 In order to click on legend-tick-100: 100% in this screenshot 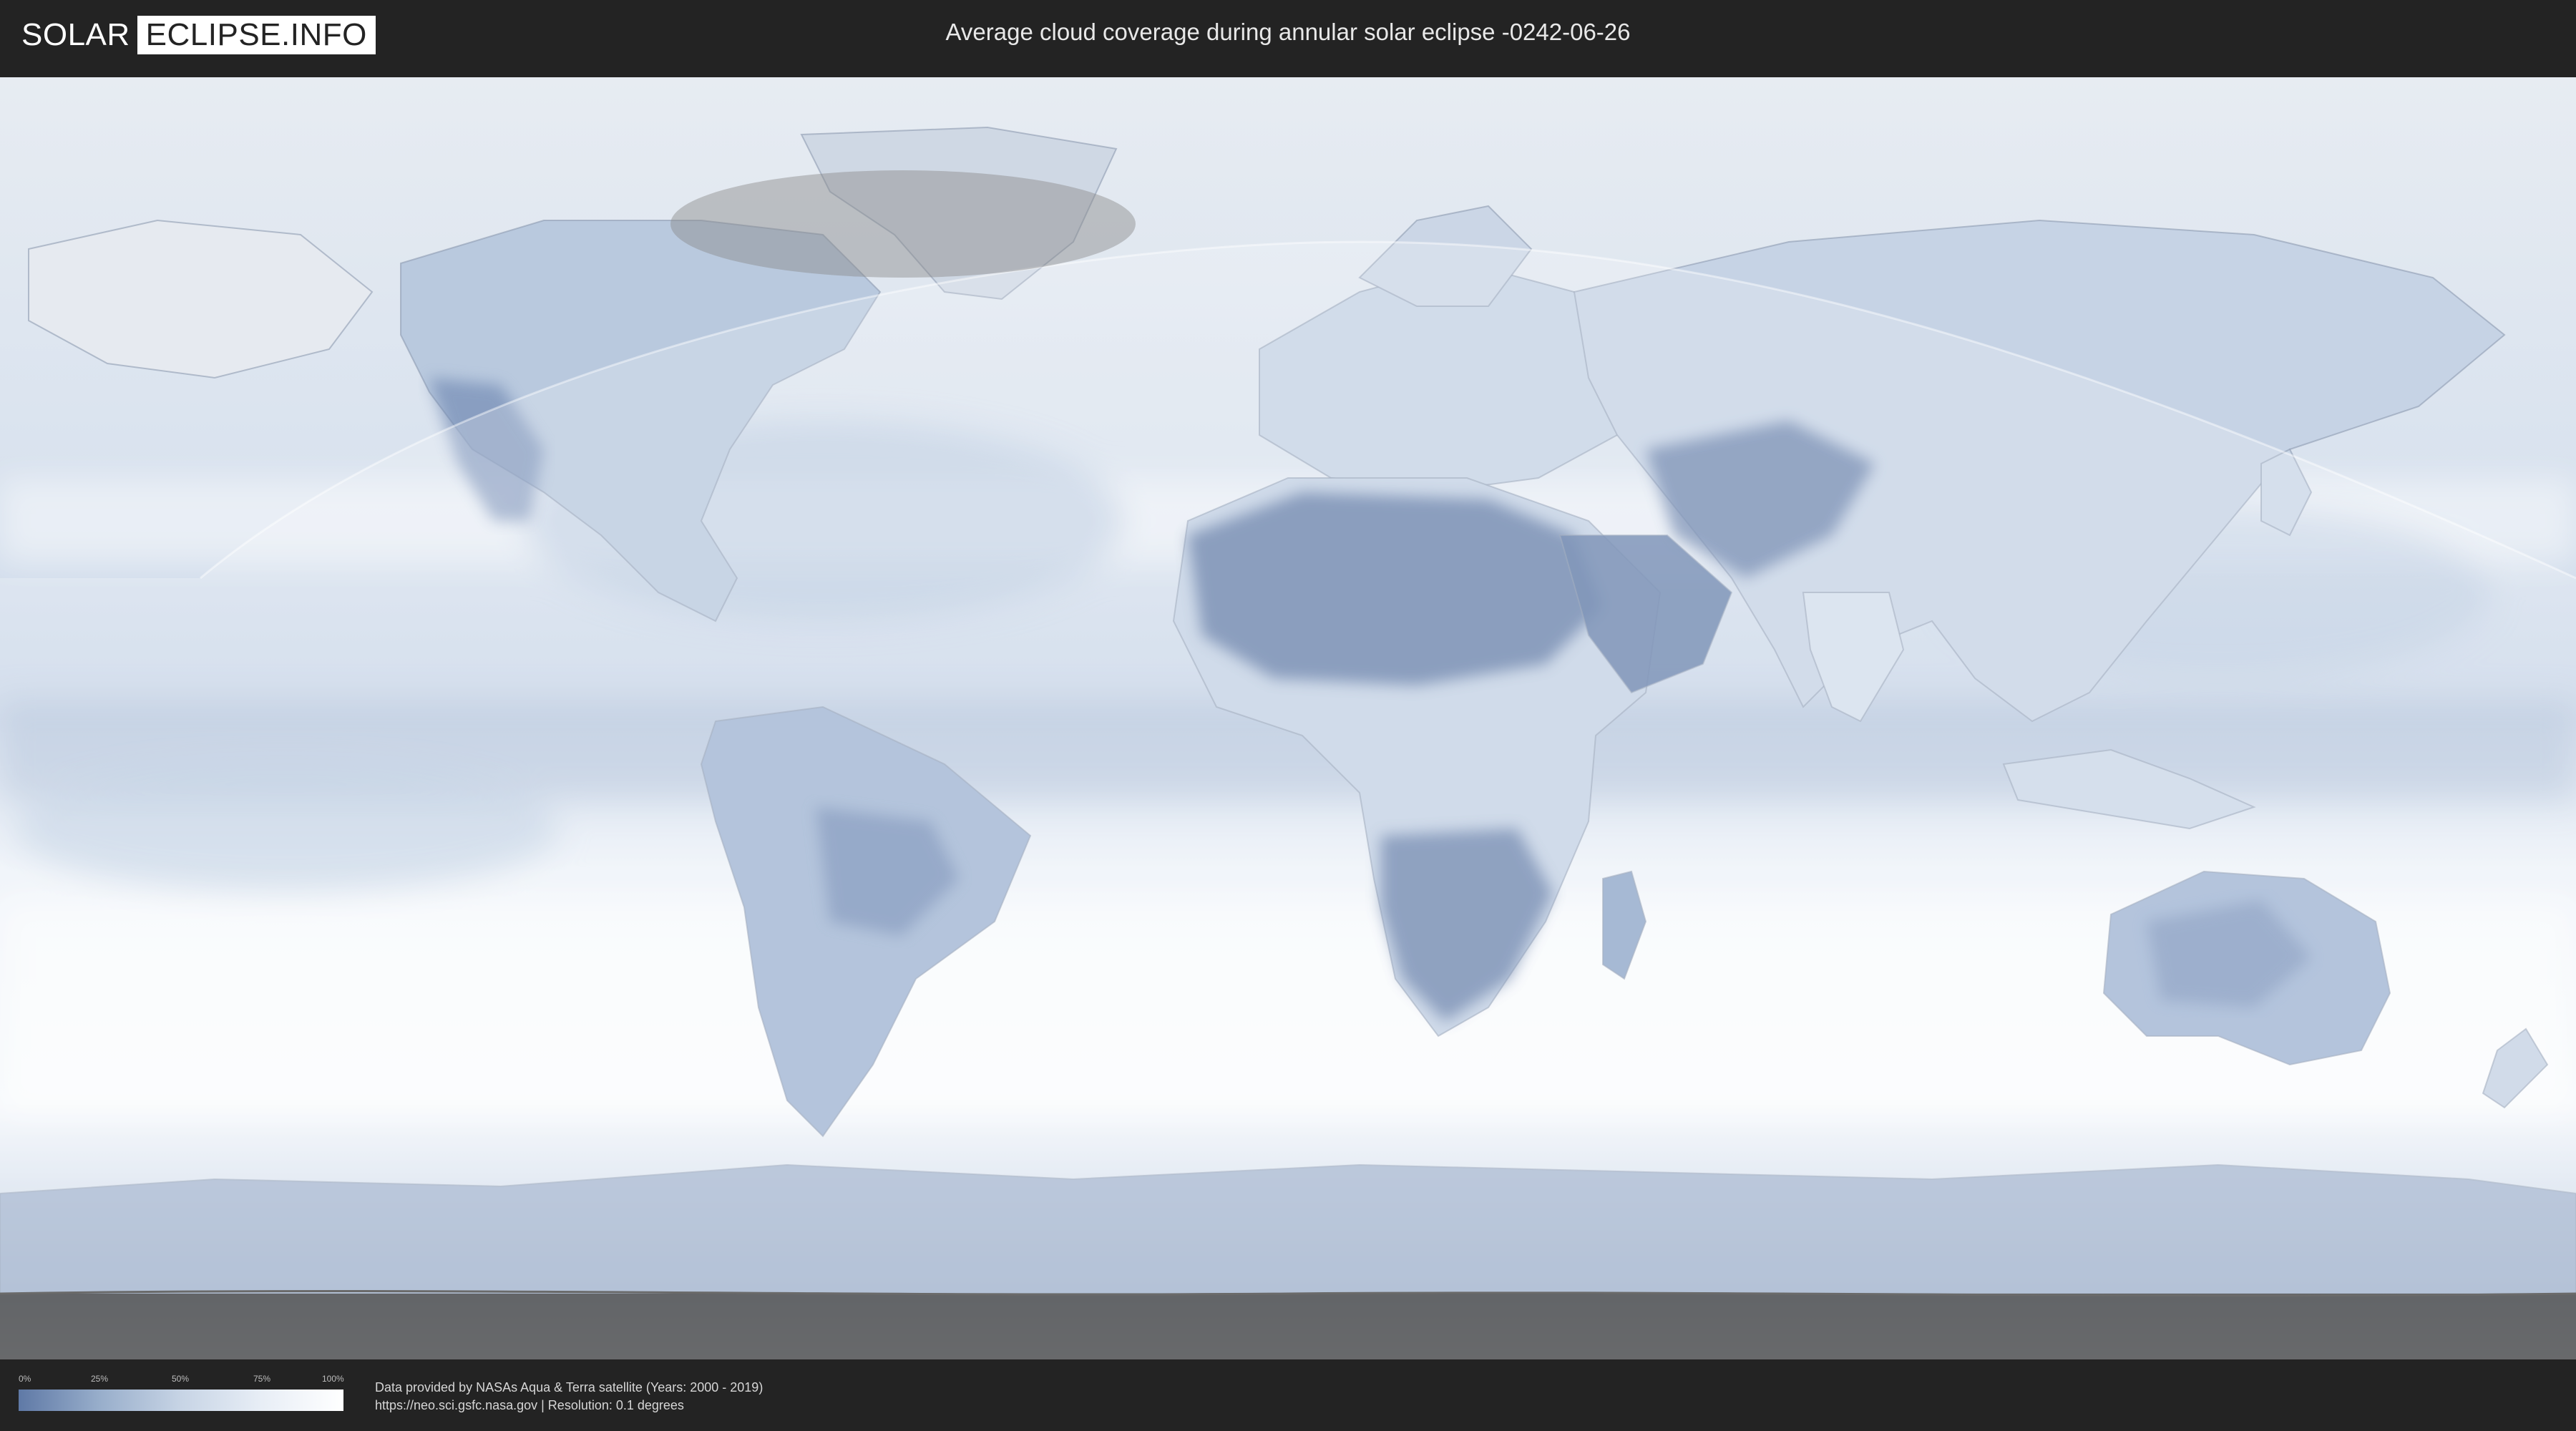, I will do `click(333, 1379)`.